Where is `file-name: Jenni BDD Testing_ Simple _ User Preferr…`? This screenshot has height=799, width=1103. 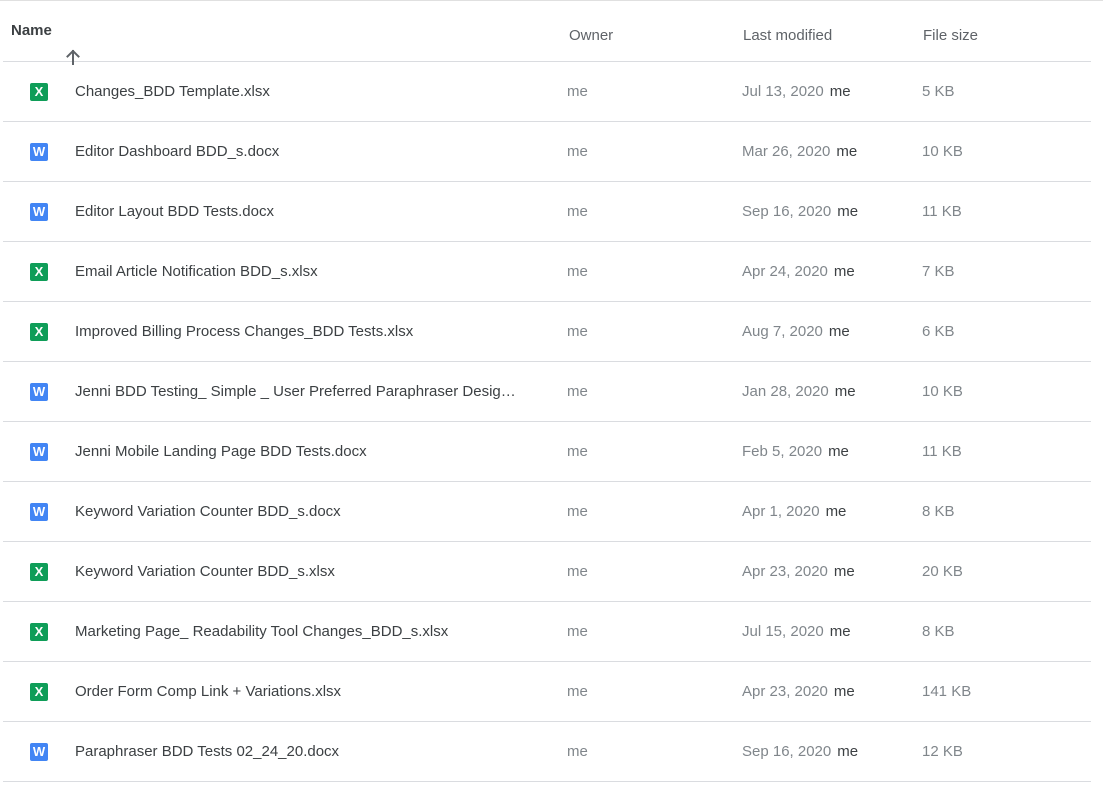 file-name: Jenni BDD Testing_ Simple _ User Preferr… is located at coordinates (310, 391).